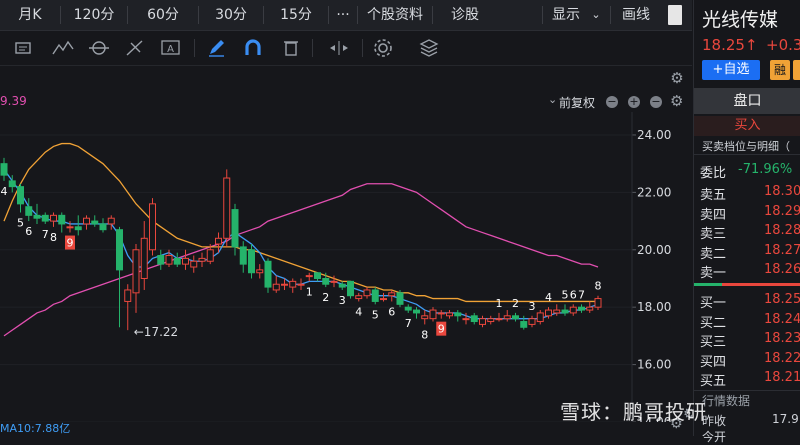 The image size is (800, 445). Describe the element at coordinates (465, 15) in the screenshot. I see `tab-diagnosis: 诊股` at that location.